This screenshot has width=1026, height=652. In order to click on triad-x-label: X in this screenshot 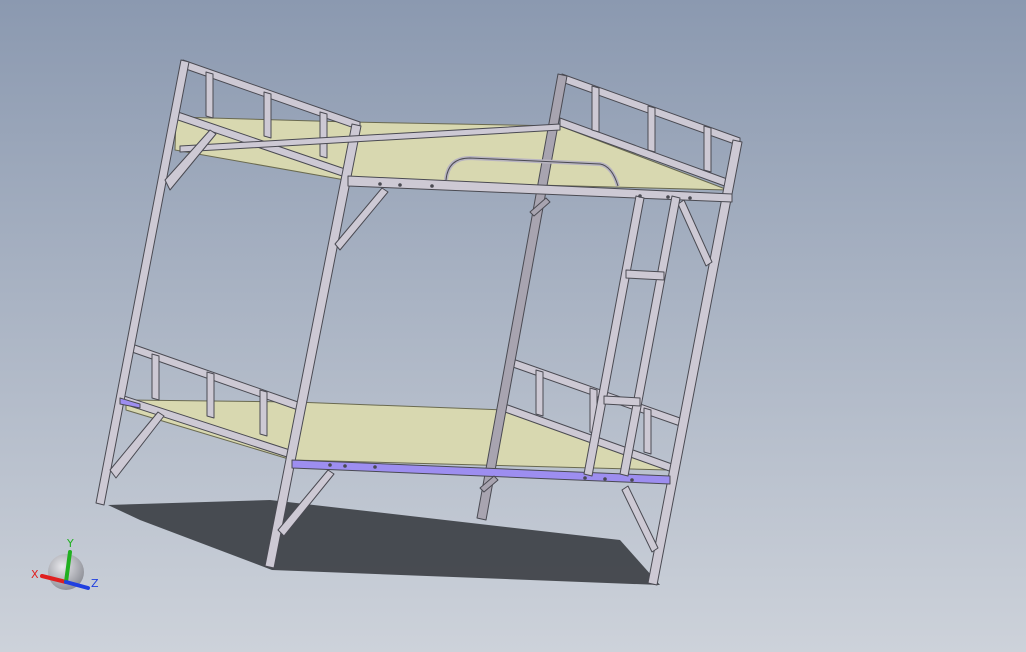, I will do `click(35, 574)`.